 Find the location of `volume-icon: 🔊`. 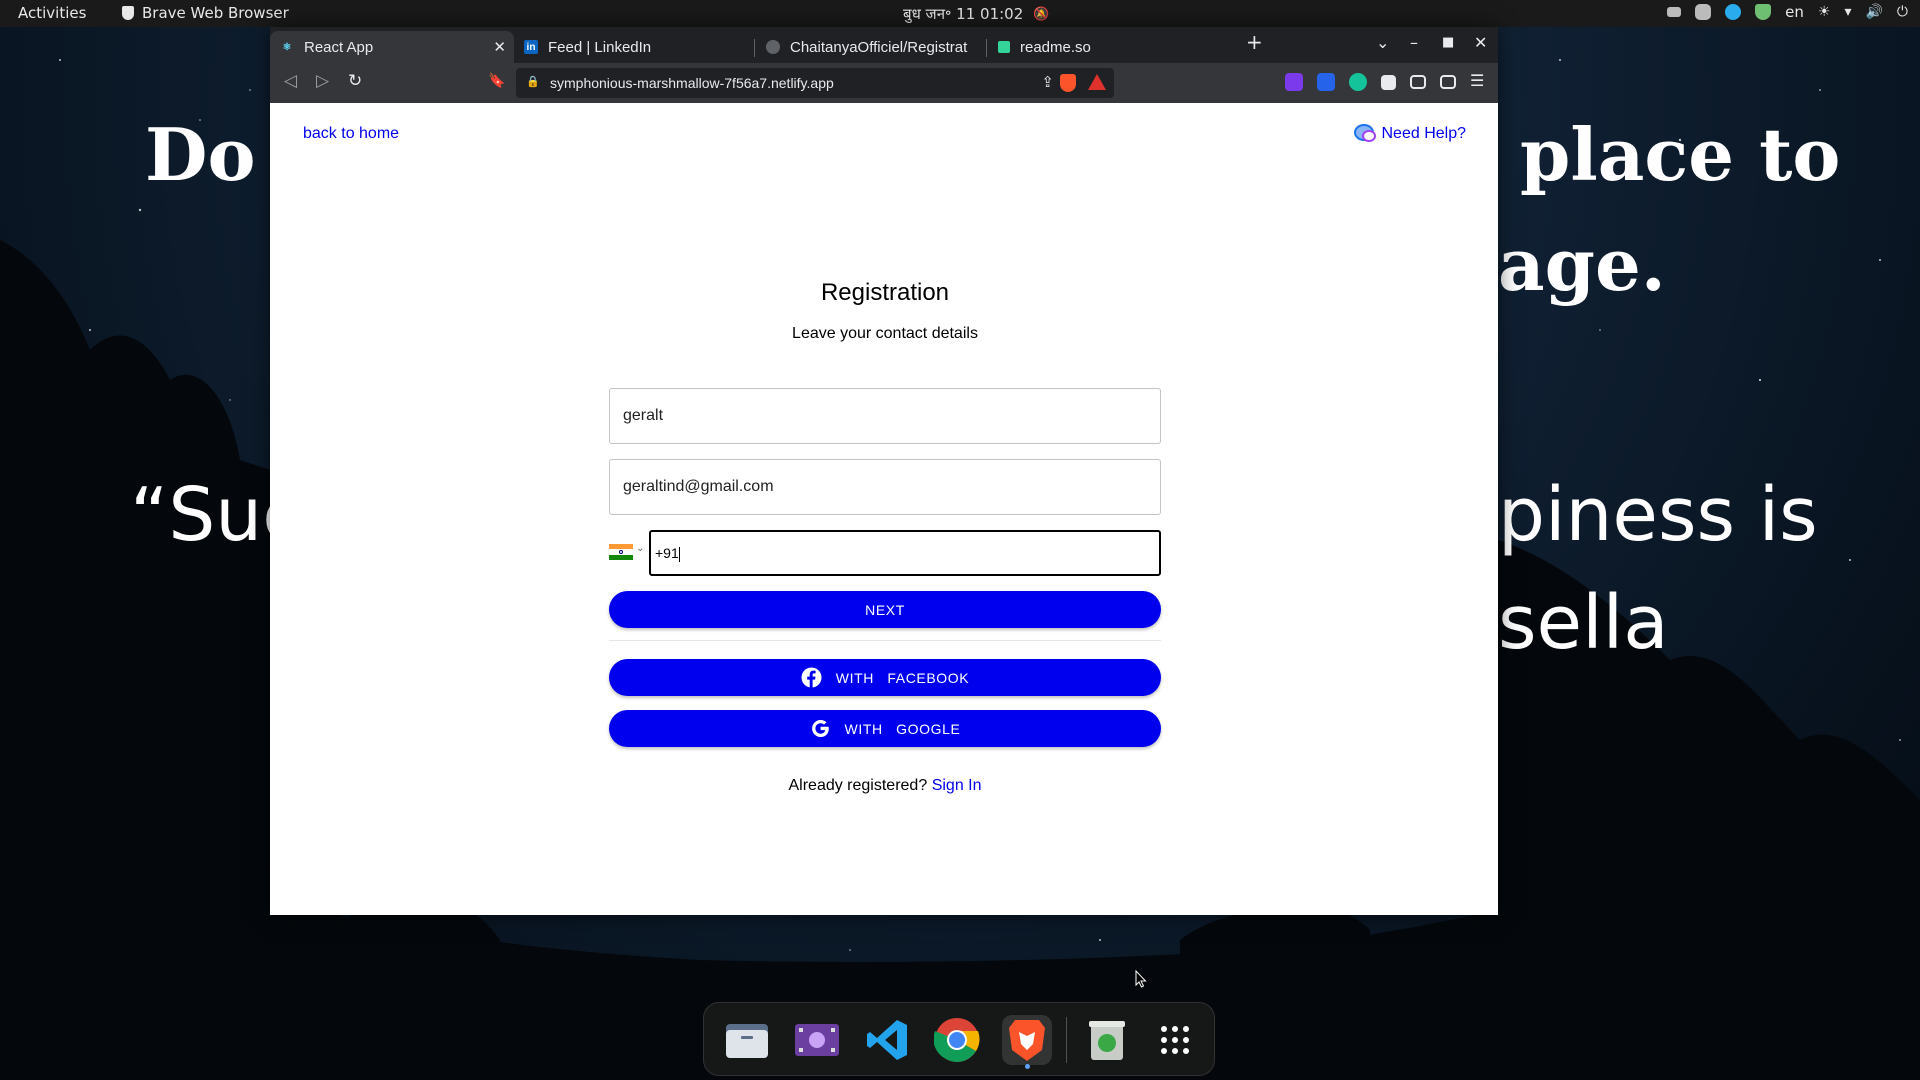

volume-icon: 🔊 is located at coordinates (1874, 12).